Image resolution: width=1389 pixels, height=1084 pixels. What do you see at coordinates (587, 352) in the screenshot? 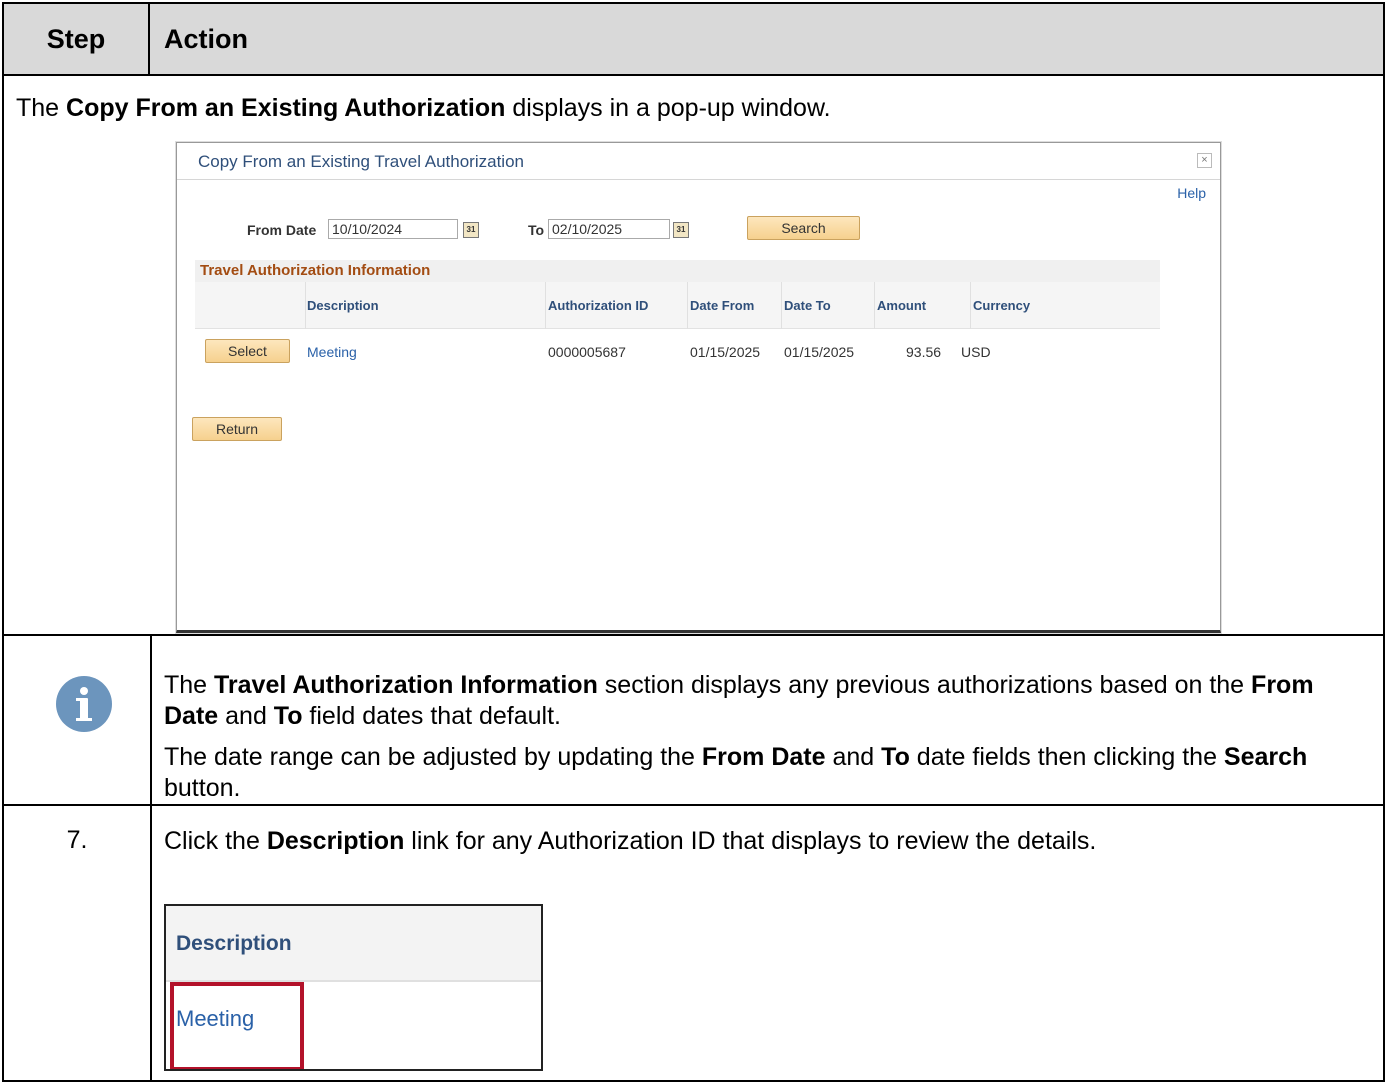
I see `authorization-id-cell: 0000005687` at bounding box center [587, 352].